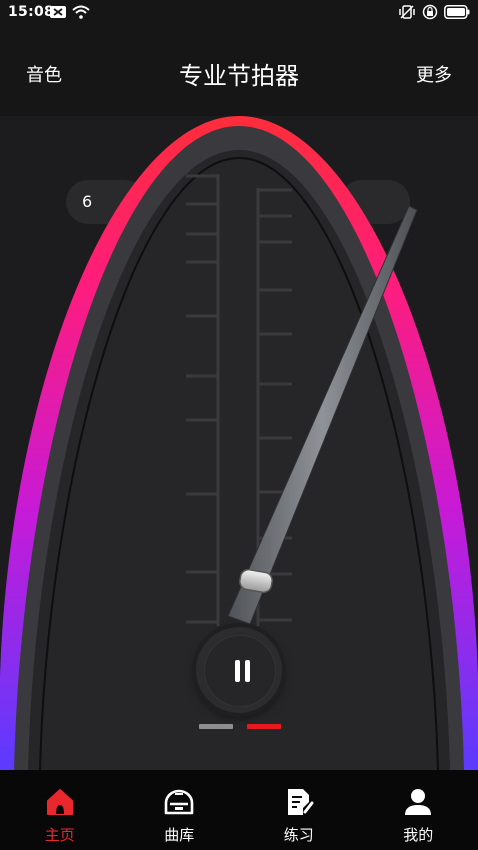 This screenshot has width=478, height=850. I want to click on tab-practice: 练习, so click(299, 810).